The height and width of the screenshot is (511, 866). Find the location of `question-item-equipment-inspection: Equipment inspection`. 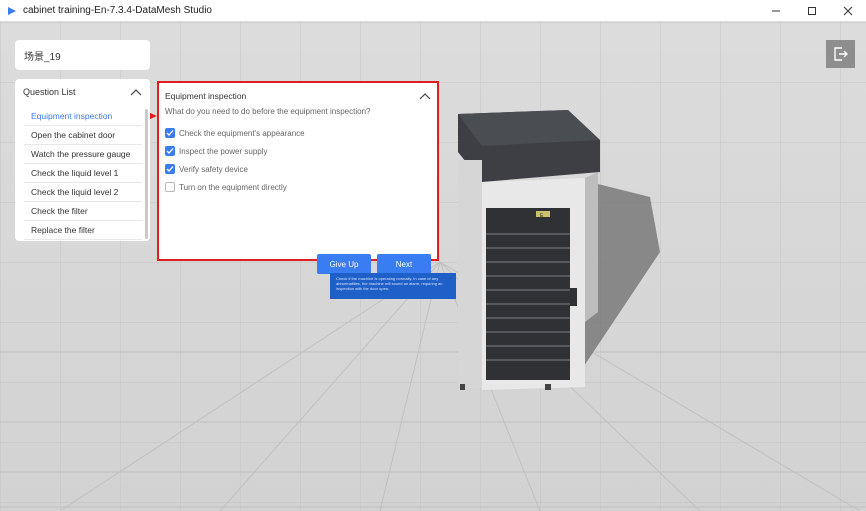

question-item-equipment-inspection: Equipment inspection is located at coordinates (83, 116).